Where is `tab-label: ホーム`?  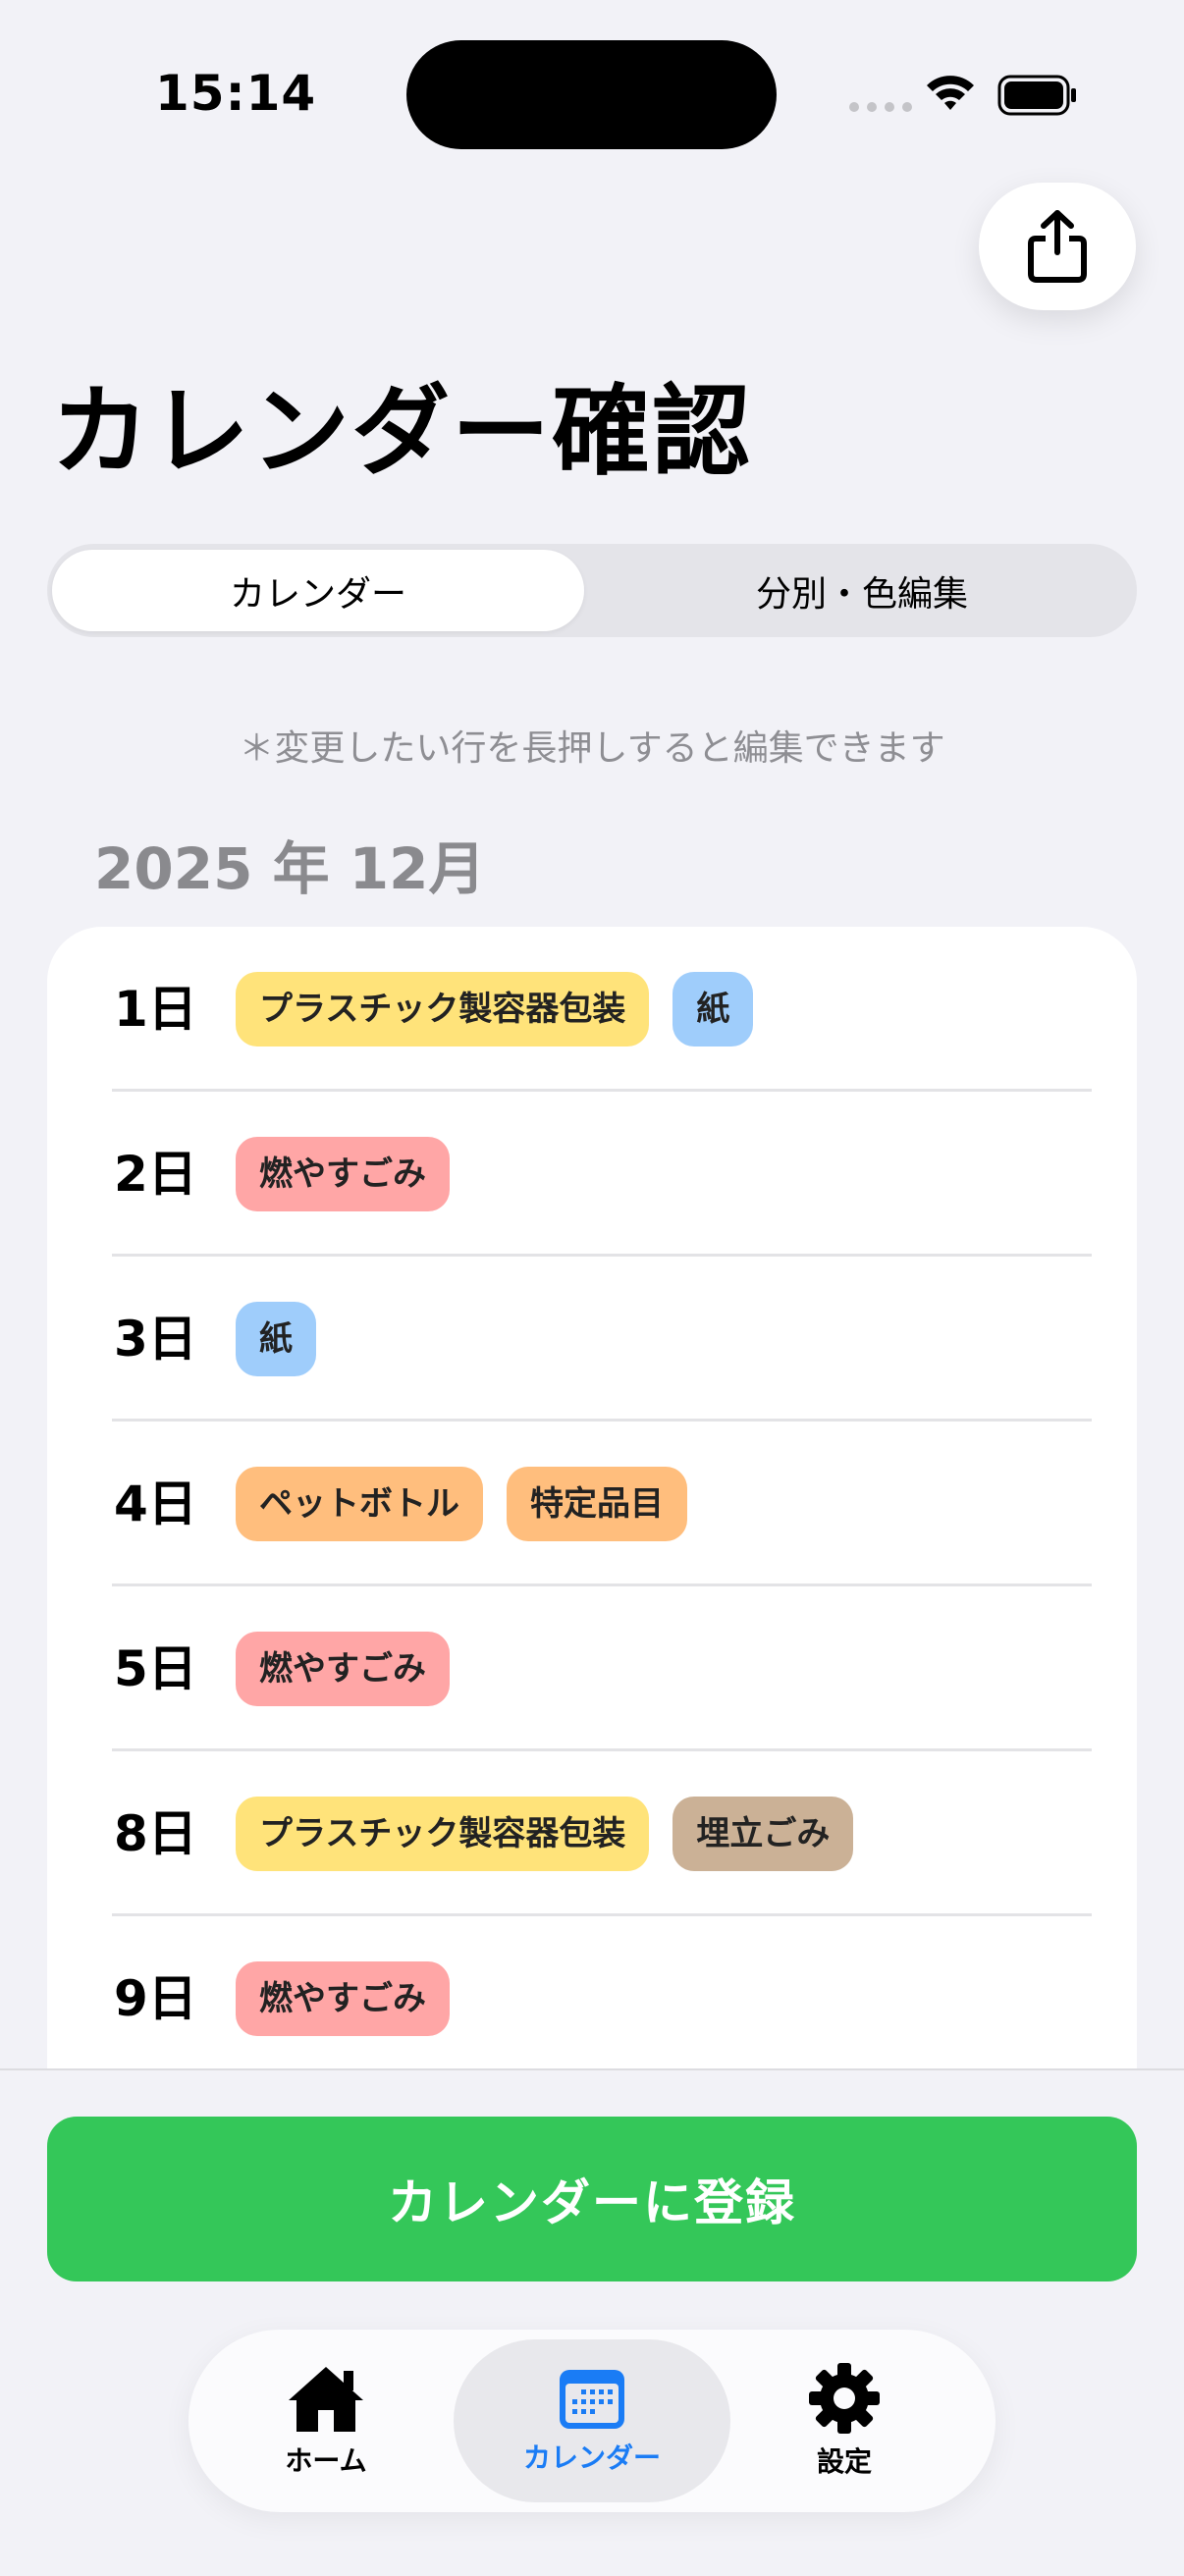
tab-label: ホーム is located at coordinates (326, 2460).